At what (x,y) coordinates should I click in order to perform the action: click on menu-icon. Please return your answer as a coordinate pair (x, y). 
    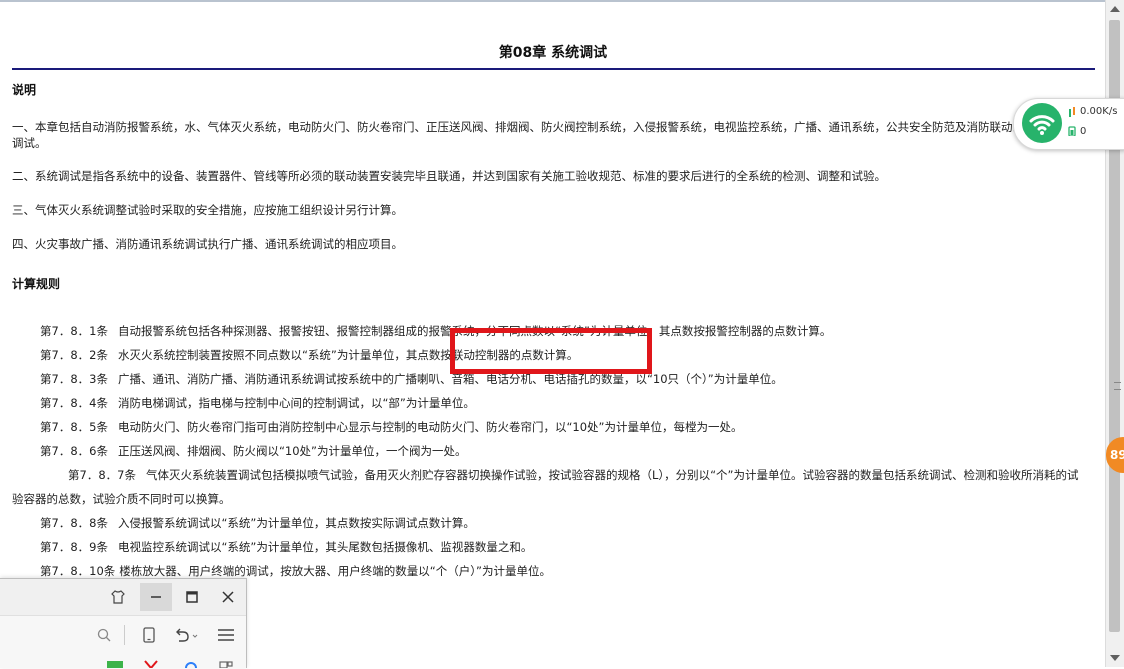
    Looking at the image, I should click on (226, 635).